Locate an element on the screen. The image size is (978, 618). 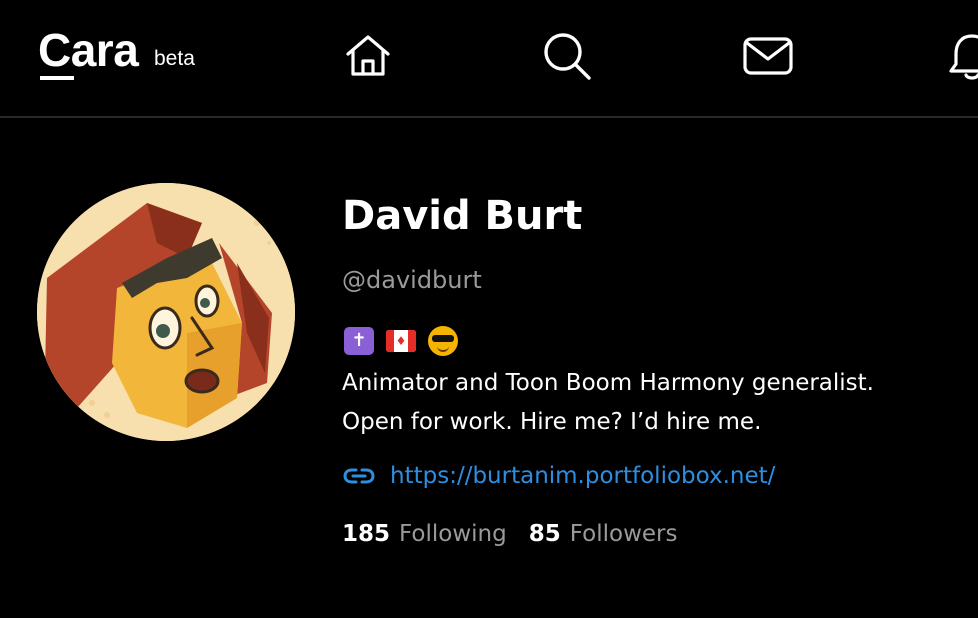
latin-cross-emoji-icon: ✝ is located at coordinates (359, 341).